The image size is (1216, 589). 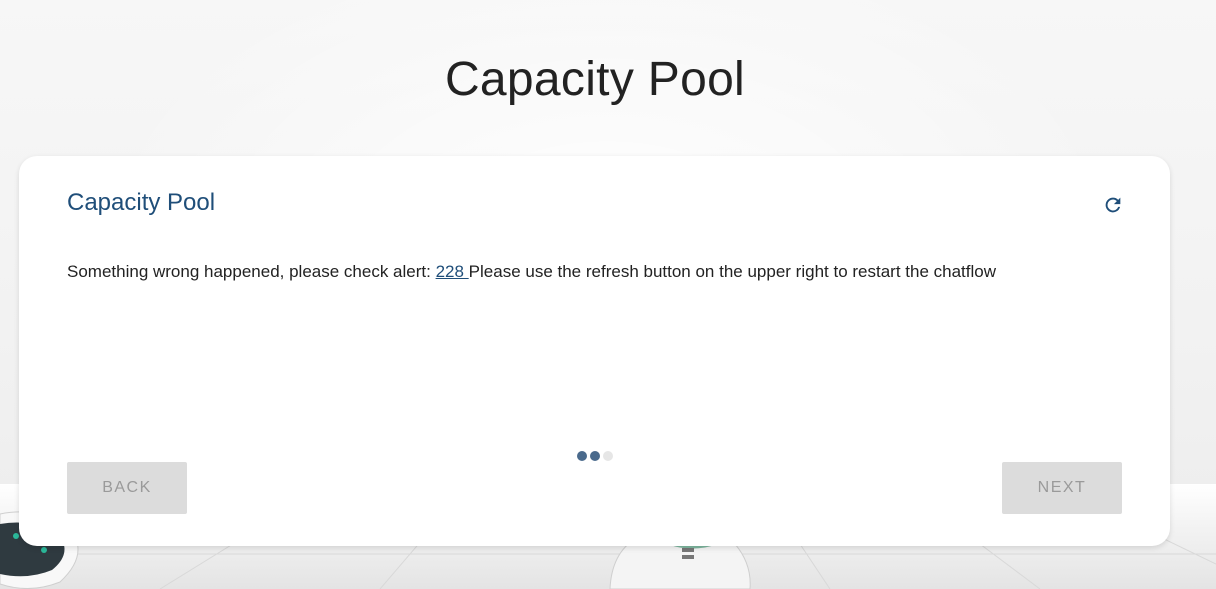 What do you see at coordinates (595, 79) in the screenshot?
I see `page-title: Capacity Pool` at bounding box center [595, 79].